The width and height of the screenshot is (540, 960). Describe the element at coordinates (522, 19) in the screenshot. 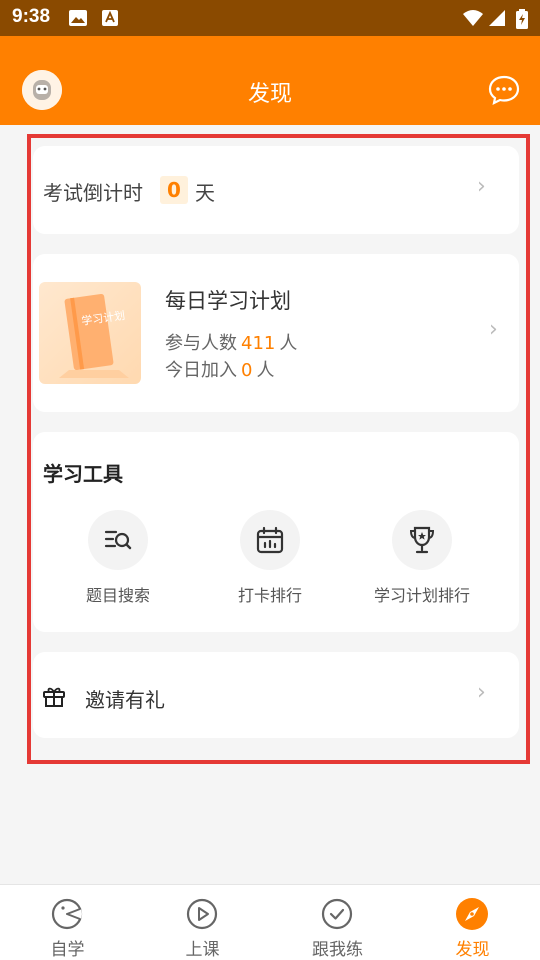

I see `battery-icon` at that location.